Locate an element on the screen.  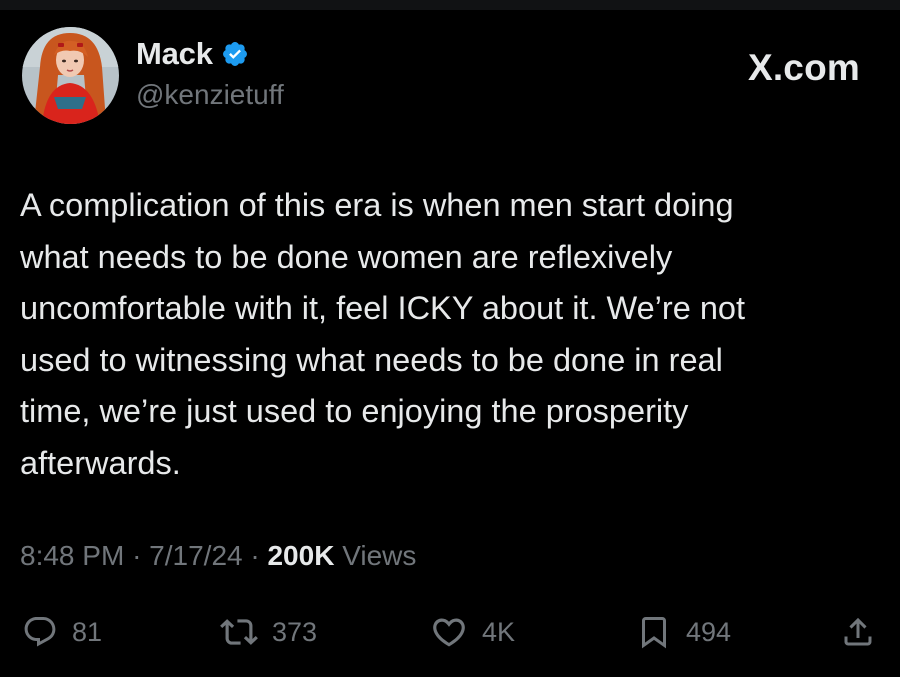
repost-icon is located at coordinates (239, 632).